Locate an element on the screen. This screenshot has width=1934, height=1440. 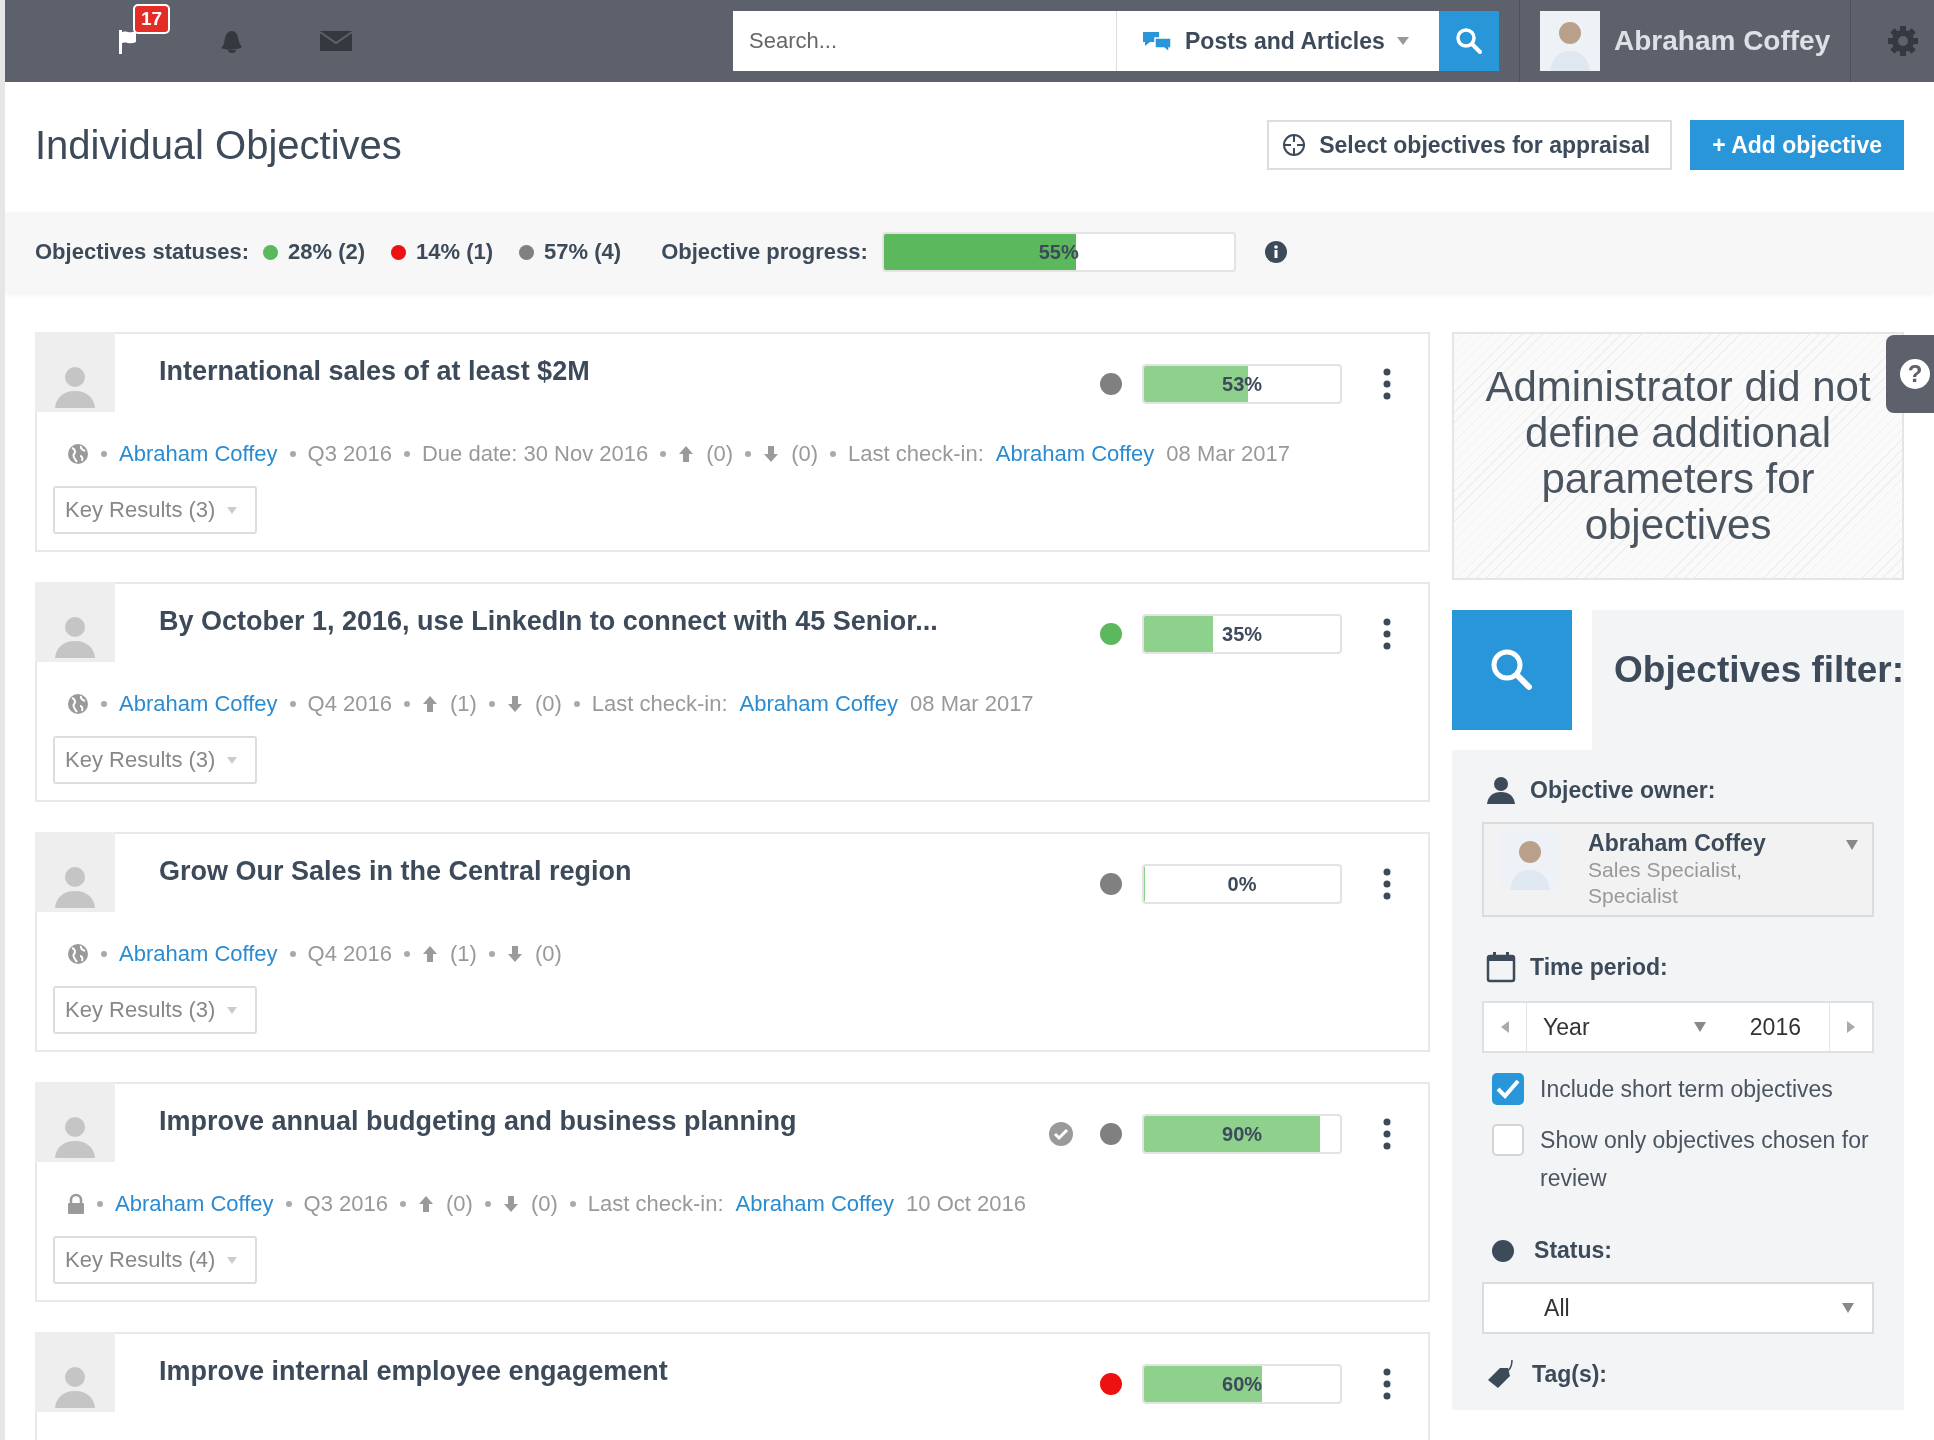
checkbox is located at coordinates (1508, 1089).